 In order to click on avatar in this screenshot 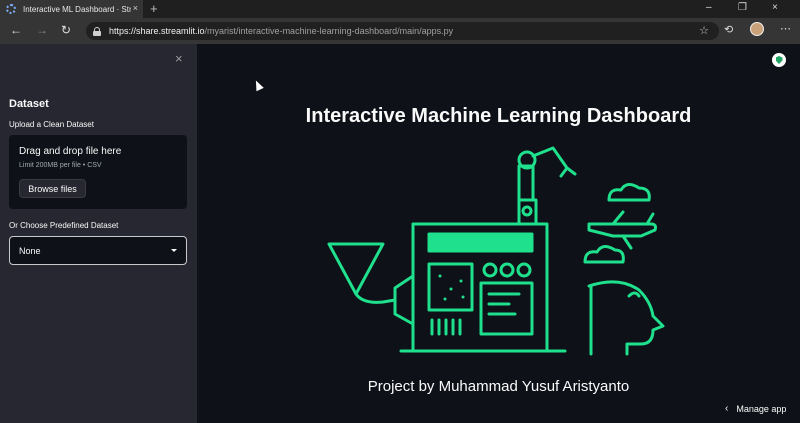, I will do `click(757, 29)`.